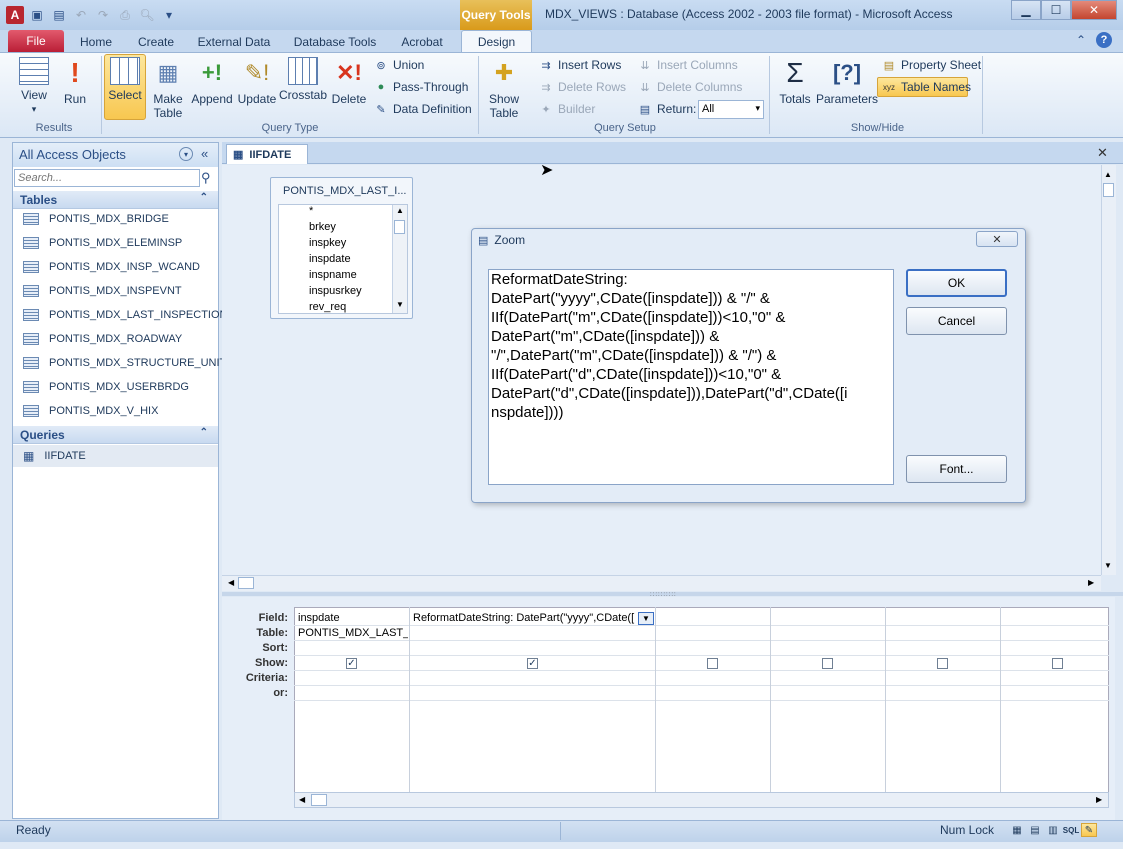 This screenshot has width=1123, height=849. What do you see at coordinates (125, 79) in the screenshot?
I see `select-button: Select` at bounding box center [125, 79].